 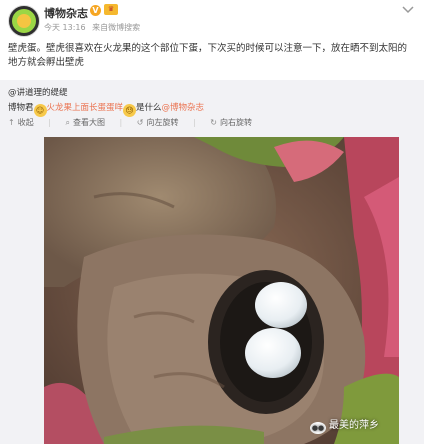 I want to click on question-suffix: 是什么, so click(x=149, y=108).